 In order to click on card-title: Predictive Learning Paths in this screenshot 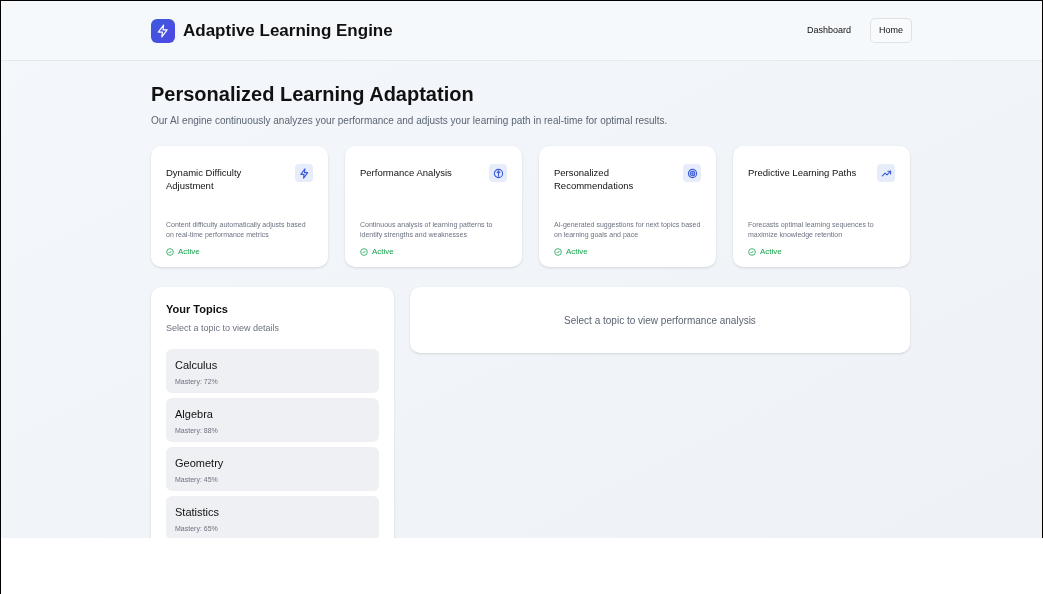, I will do `click(802, 172)`.